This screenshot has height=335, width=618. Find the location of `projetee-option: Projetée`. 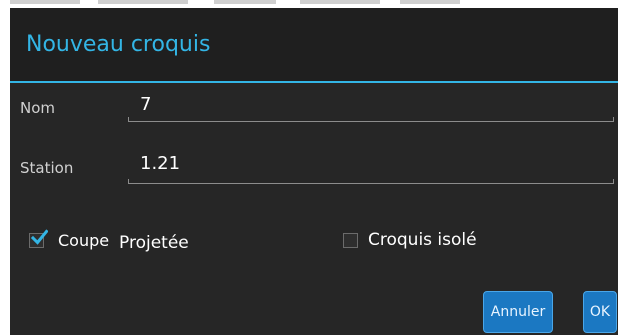

projetee-option: Projetée is located at coordinates (154, 243).